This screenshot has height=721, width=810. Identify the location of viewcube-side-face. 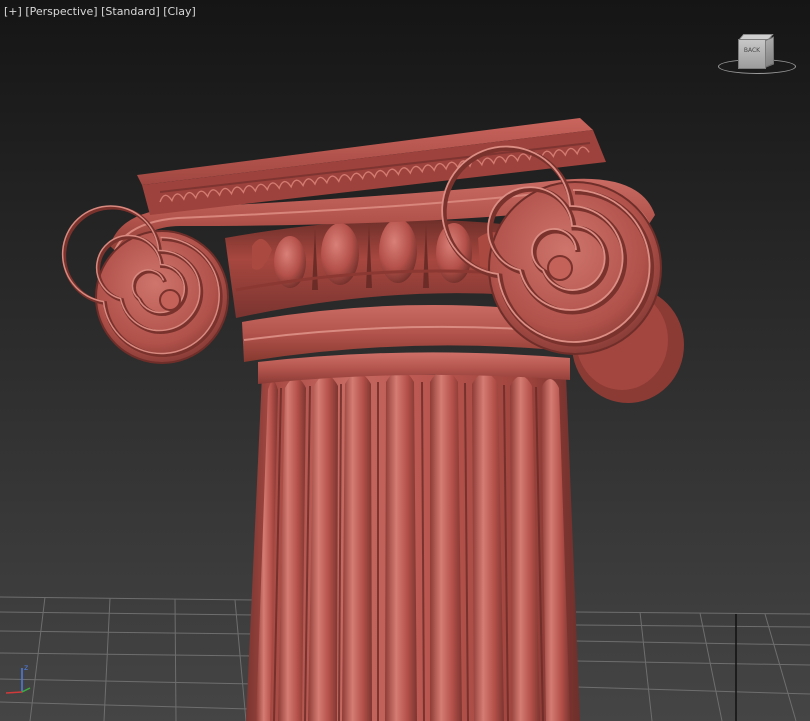
(769, 52).